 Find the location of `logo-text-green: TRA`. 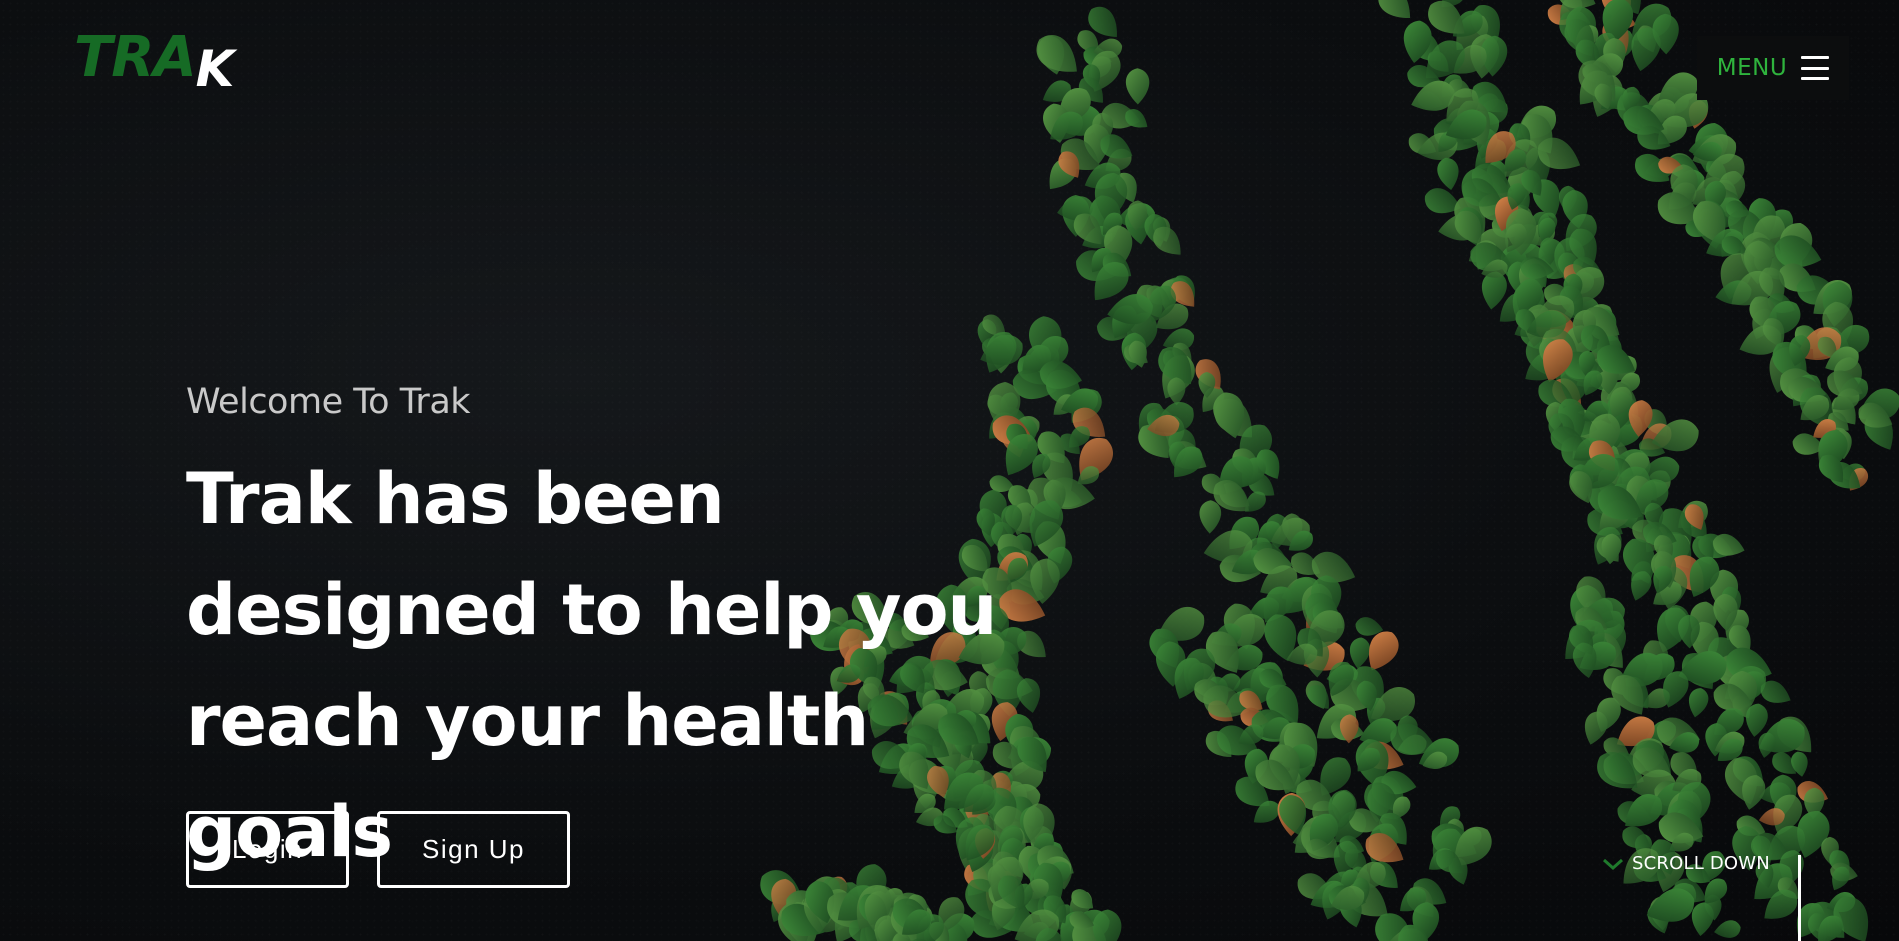

logo-text-green: TRA is located at coordinates (135, 57).